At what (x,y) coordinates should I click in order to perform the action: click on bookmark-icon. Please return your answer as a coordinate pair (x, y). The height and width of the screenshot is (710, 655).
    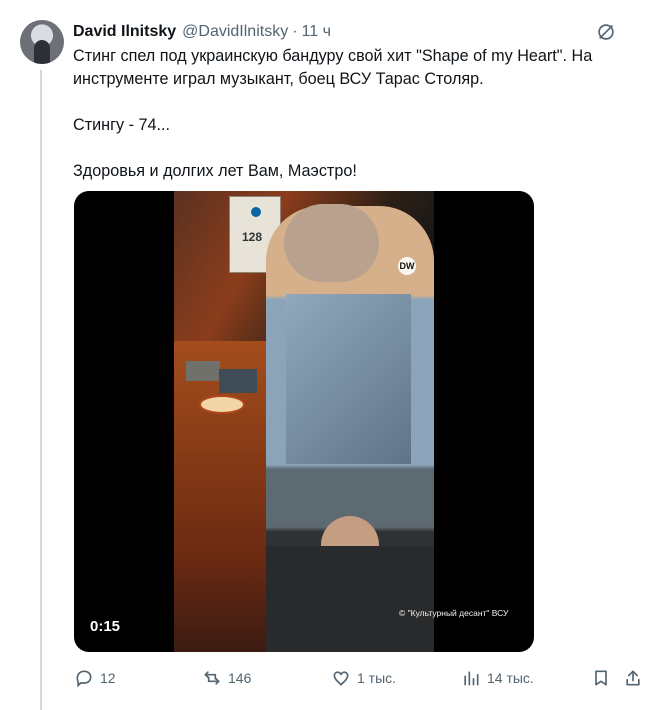
    Looking at the image, I should click on (601, 678).